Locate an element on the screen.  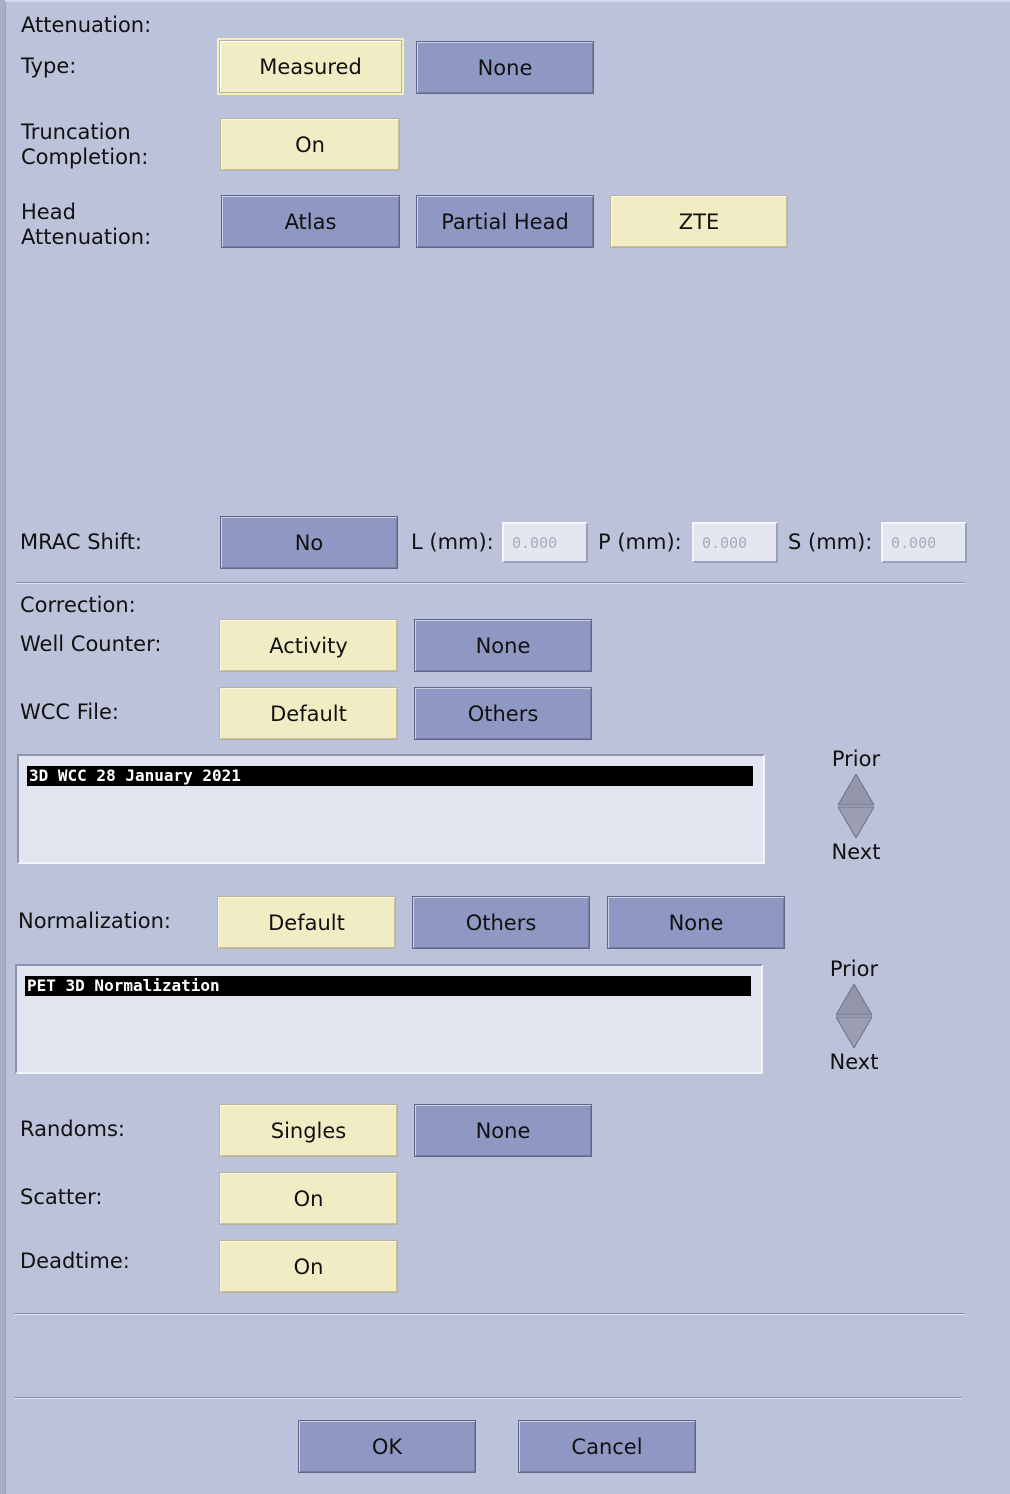
normalization-spinner: Prior Next is located at coordinates (854, 1016).